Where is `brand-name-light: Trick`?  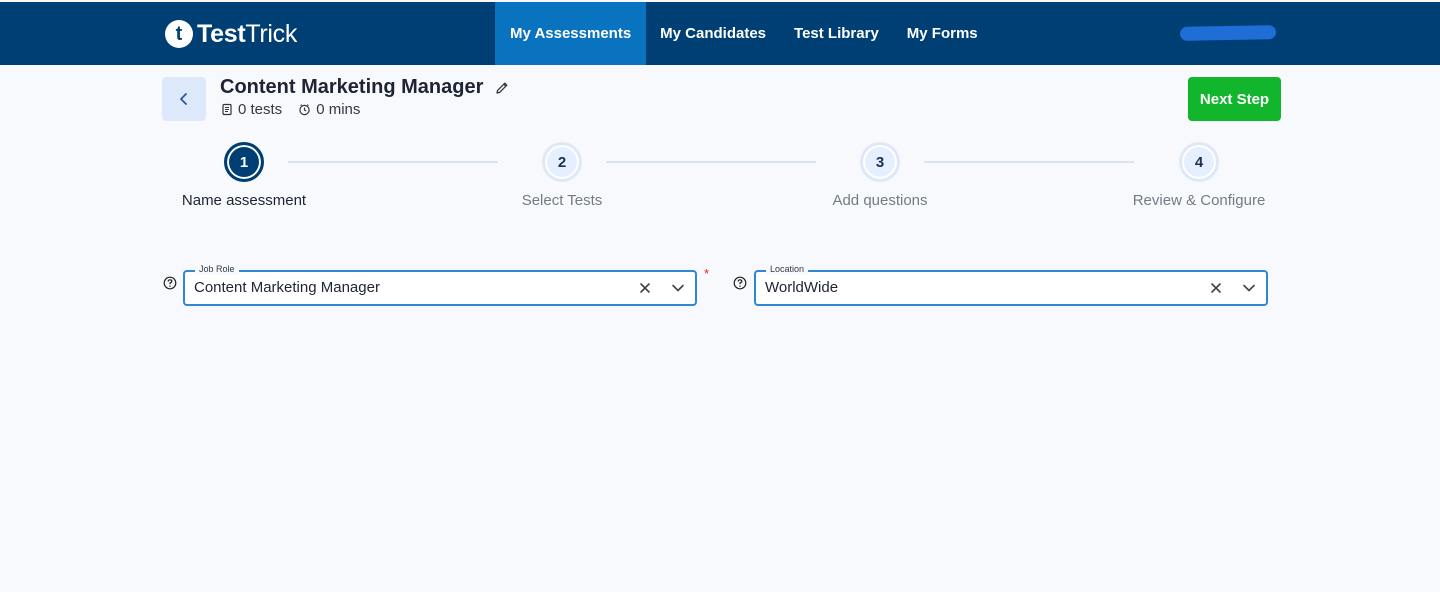 brand-name-light: Trick is located at coordinates (271, 33).